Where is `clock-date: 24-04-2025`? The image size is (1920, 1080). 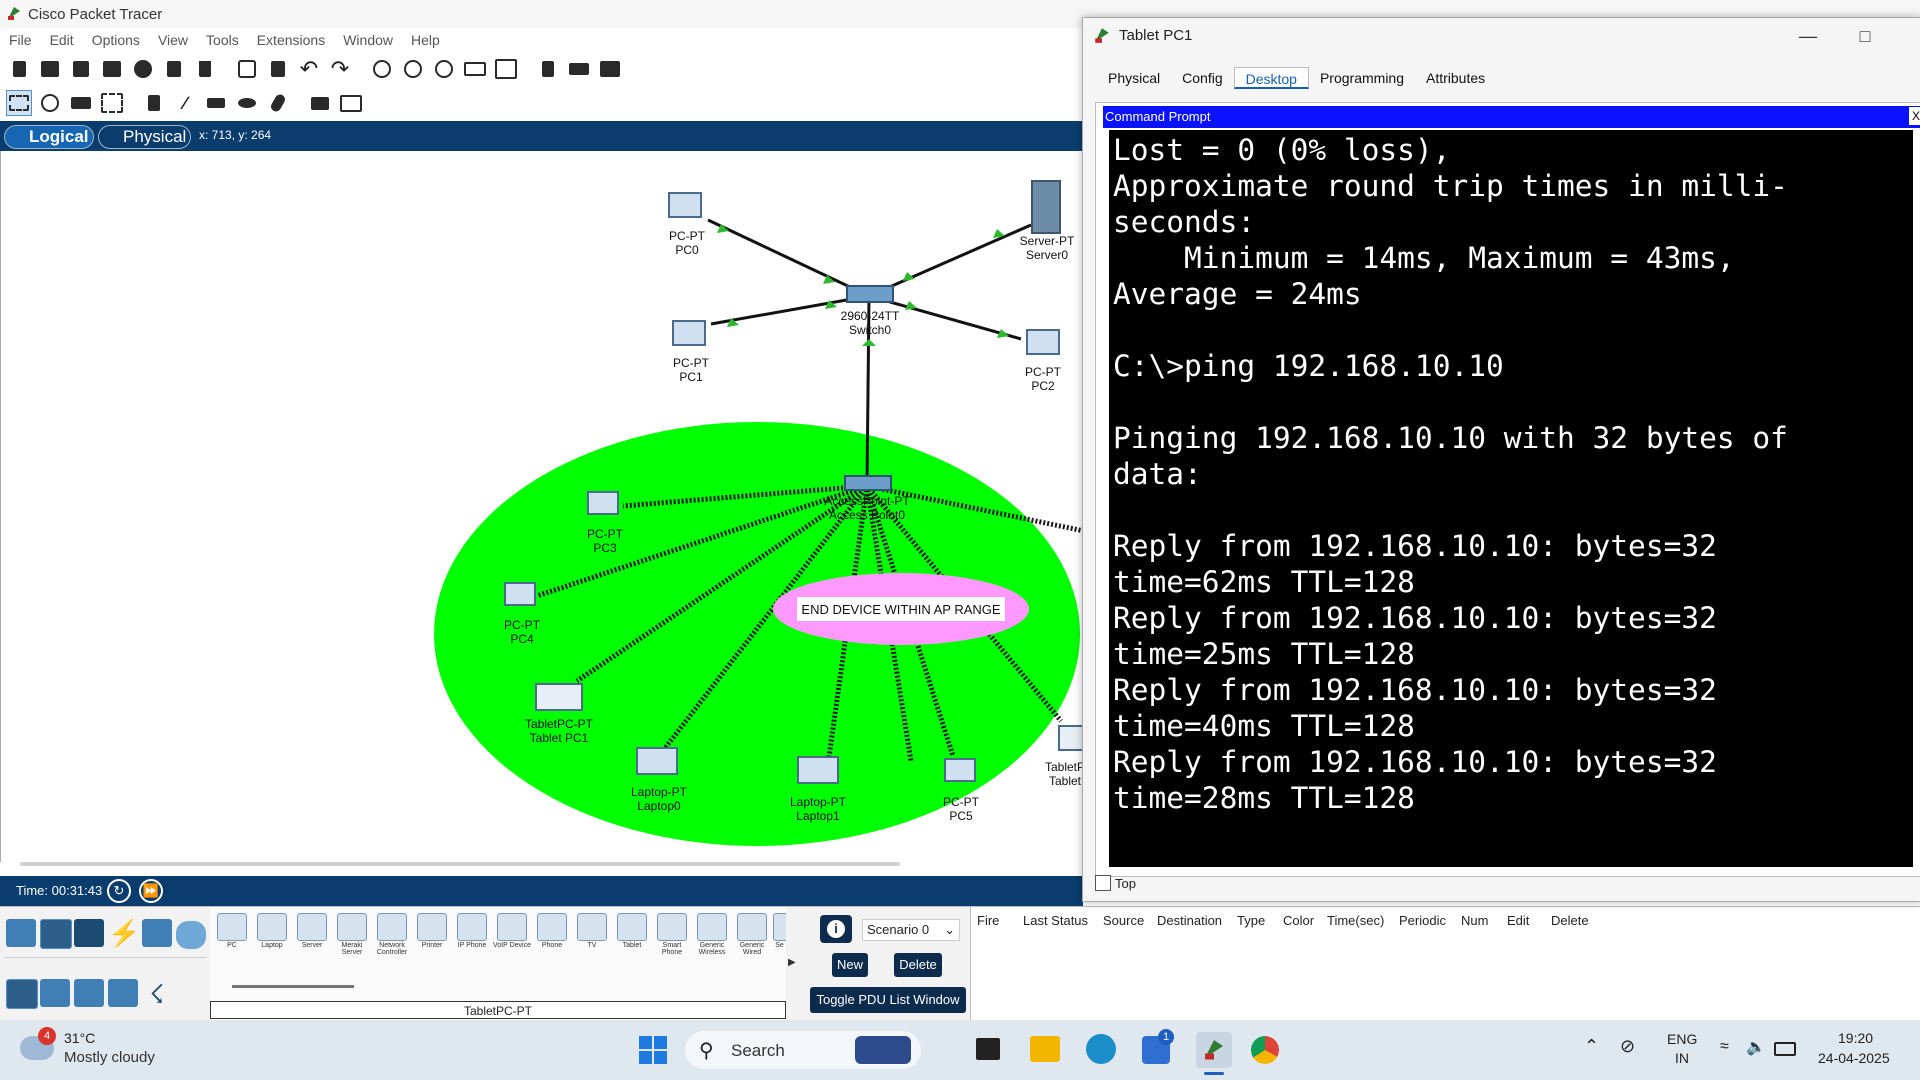
clock-date: 24-04-2025 is located at coordinates (1854, 1058).